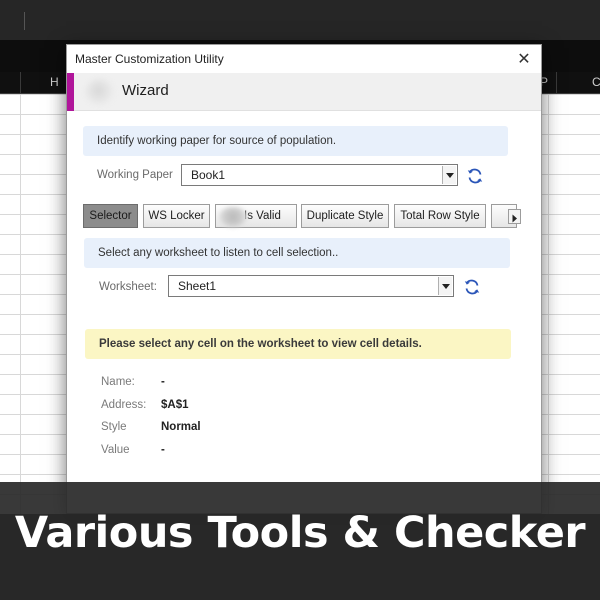 The height and width of the screenshot is (600, 600). Describe the element at coordinates (70, 92) in the screenshot. I see `wizard-accent-bar` at that location.